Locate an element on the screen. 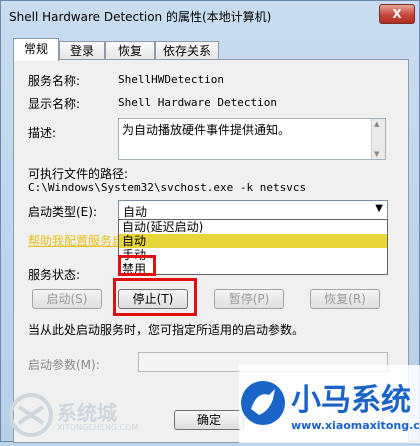 The image size is (420, 446). window-title: Shell Hardware Detection 的属性(本地计算机) is located at coordinates (140, 17).